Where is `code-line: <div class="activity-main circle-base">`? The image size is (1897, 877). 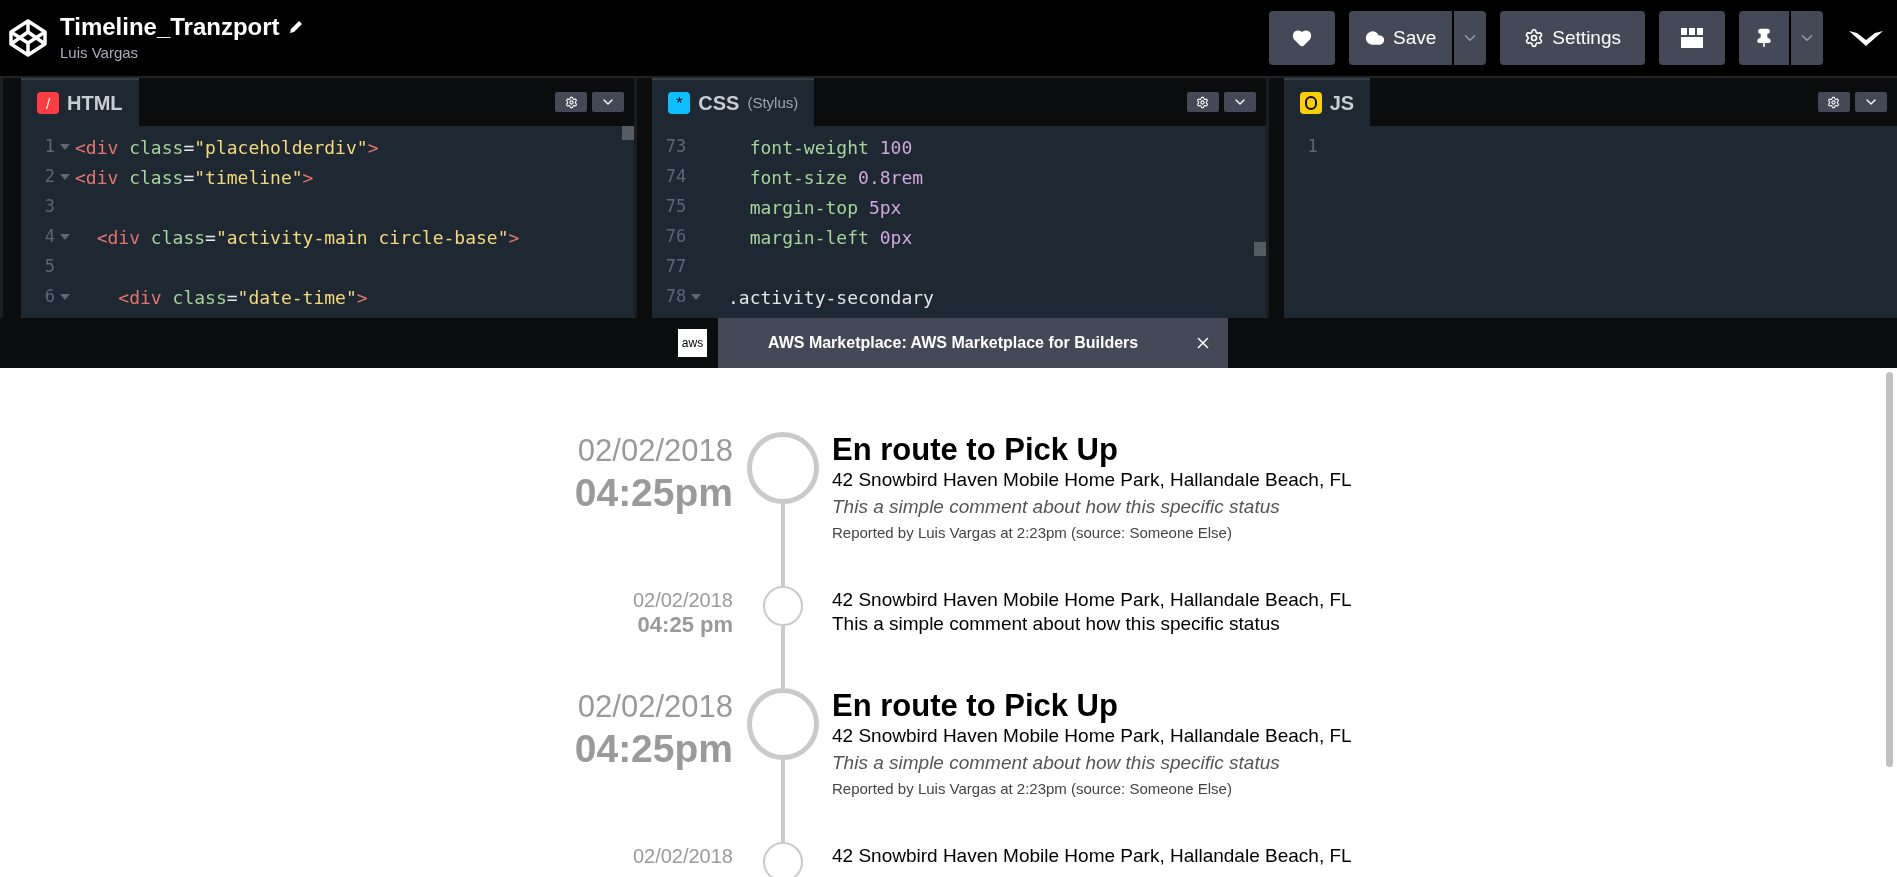
code-line: <div class="activity-main circle-base"> is located at coordinates (307, 237).